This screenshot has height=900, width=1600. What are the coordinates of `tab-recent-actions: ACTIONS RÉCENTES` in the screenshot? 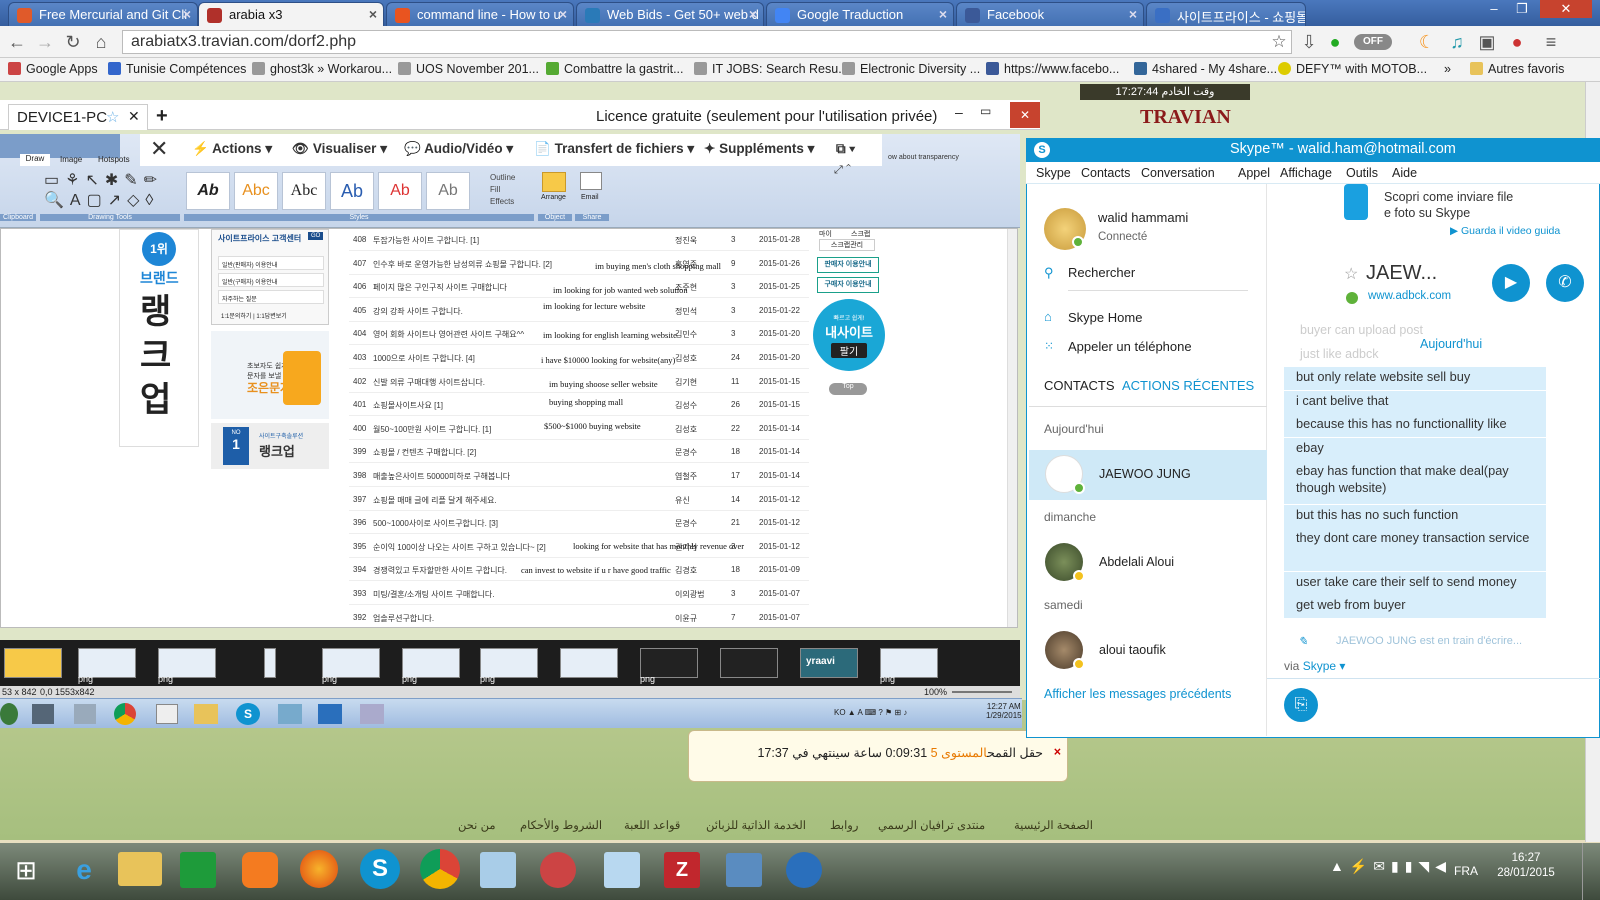 It's located at (1188, 385).